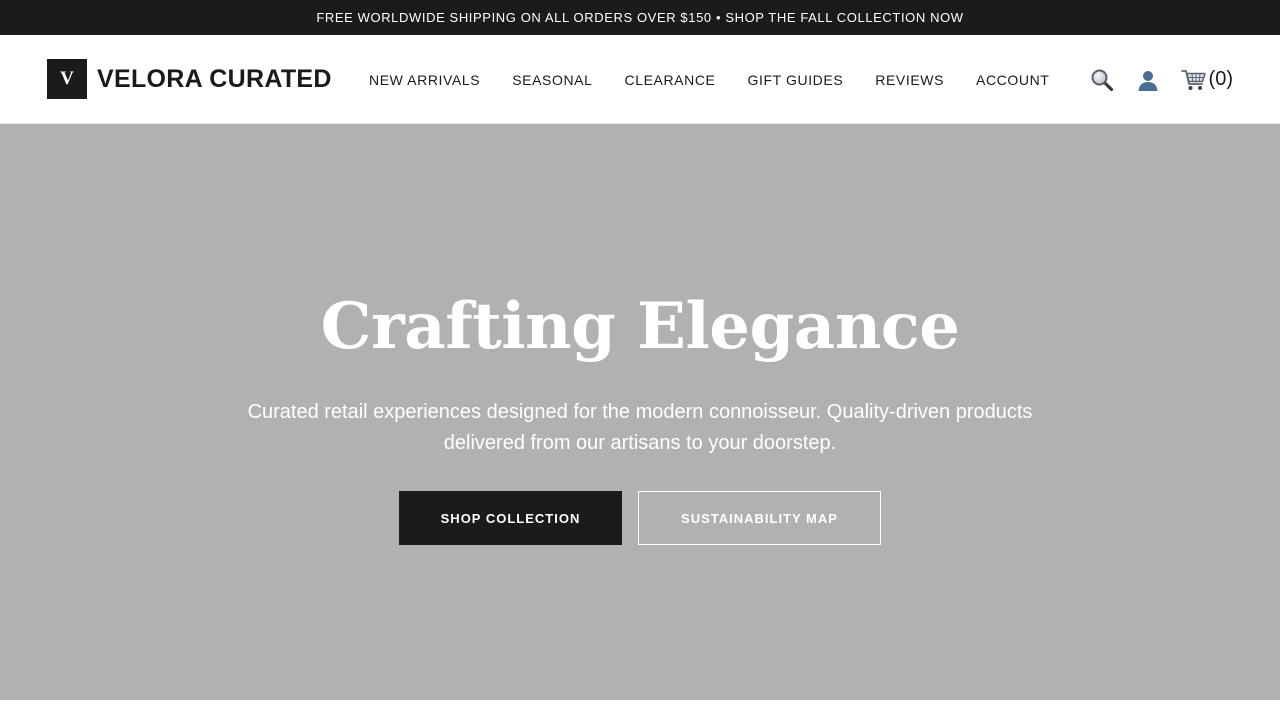 This screenshot has width=1280, height=720. What do you see at coordinates (67, 79) in the screenshot?
I see `logo-mark: V` at bounding box center [67, 79].